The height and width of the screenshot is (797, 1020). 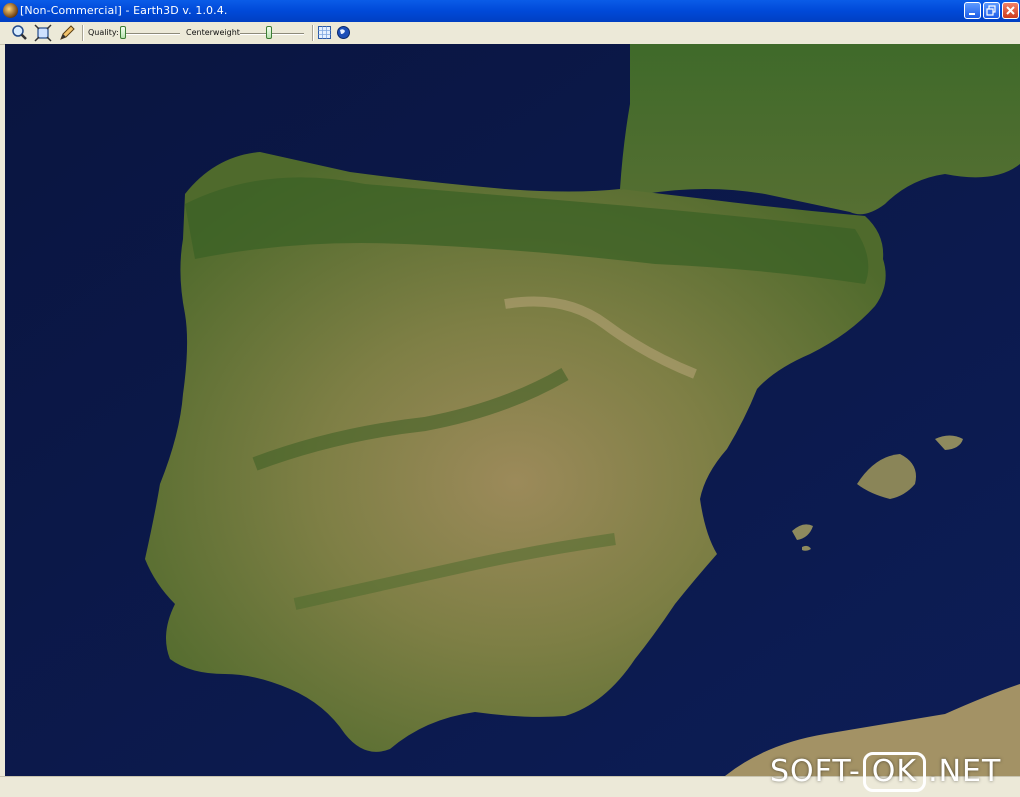 I want to click on fullscreen-icon, so click(x=43, y=33).